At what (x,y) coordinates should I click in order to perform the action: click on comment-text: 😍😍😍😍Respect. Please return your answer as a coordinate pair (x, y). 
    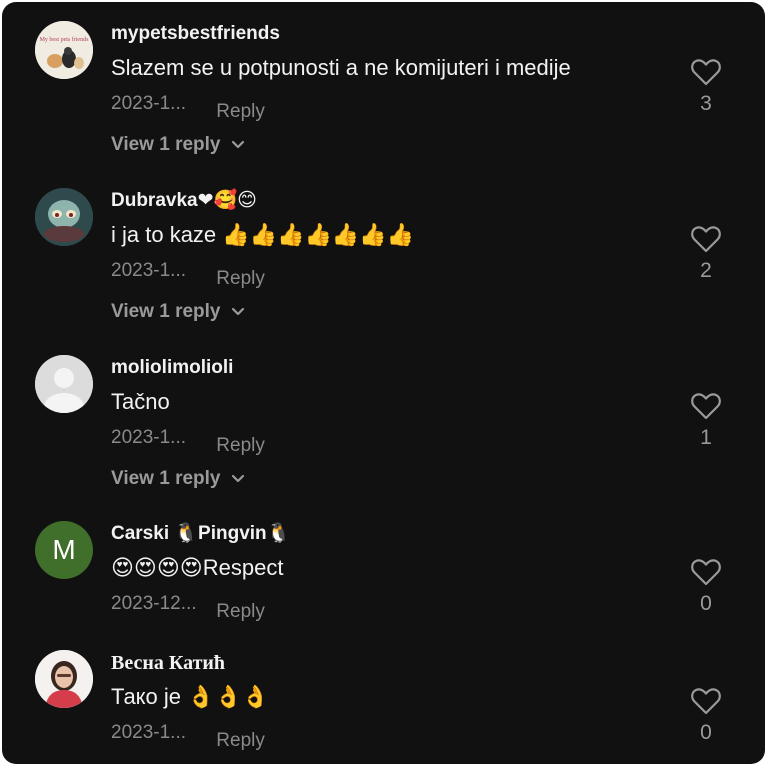
    Looking at the image, I should click on (197, 567).